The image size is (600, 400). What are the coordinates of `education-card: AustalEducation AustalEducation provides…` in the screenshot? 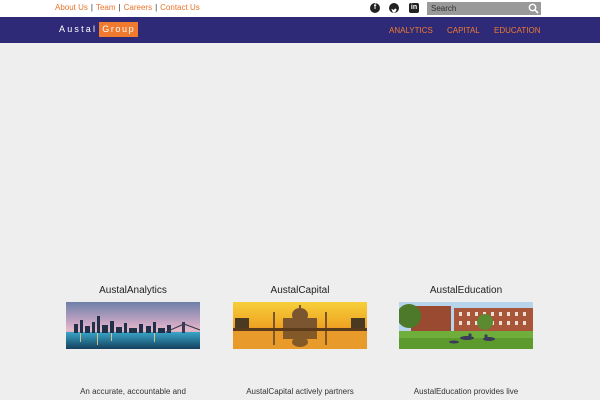 It's located at (466, 341).